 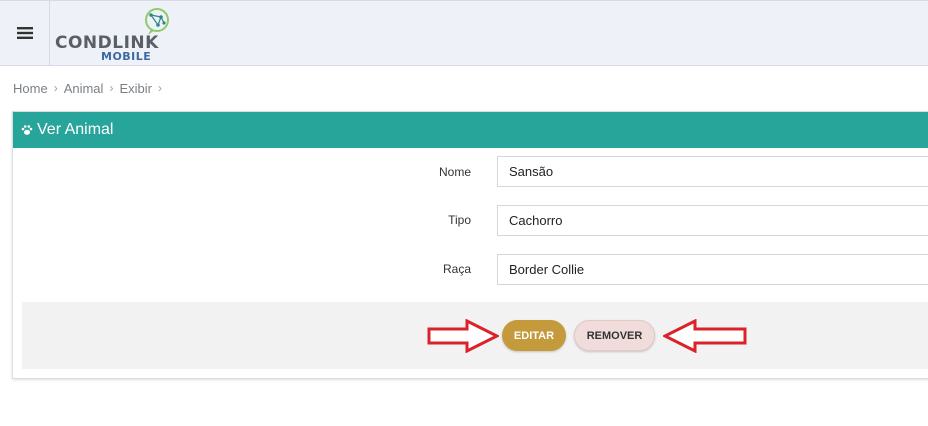 What do you see at coordinates (115, 35) in the screenshot?
I see `condlink-logo: CONDLINK MOBILE` at bounding box center [115, 35].